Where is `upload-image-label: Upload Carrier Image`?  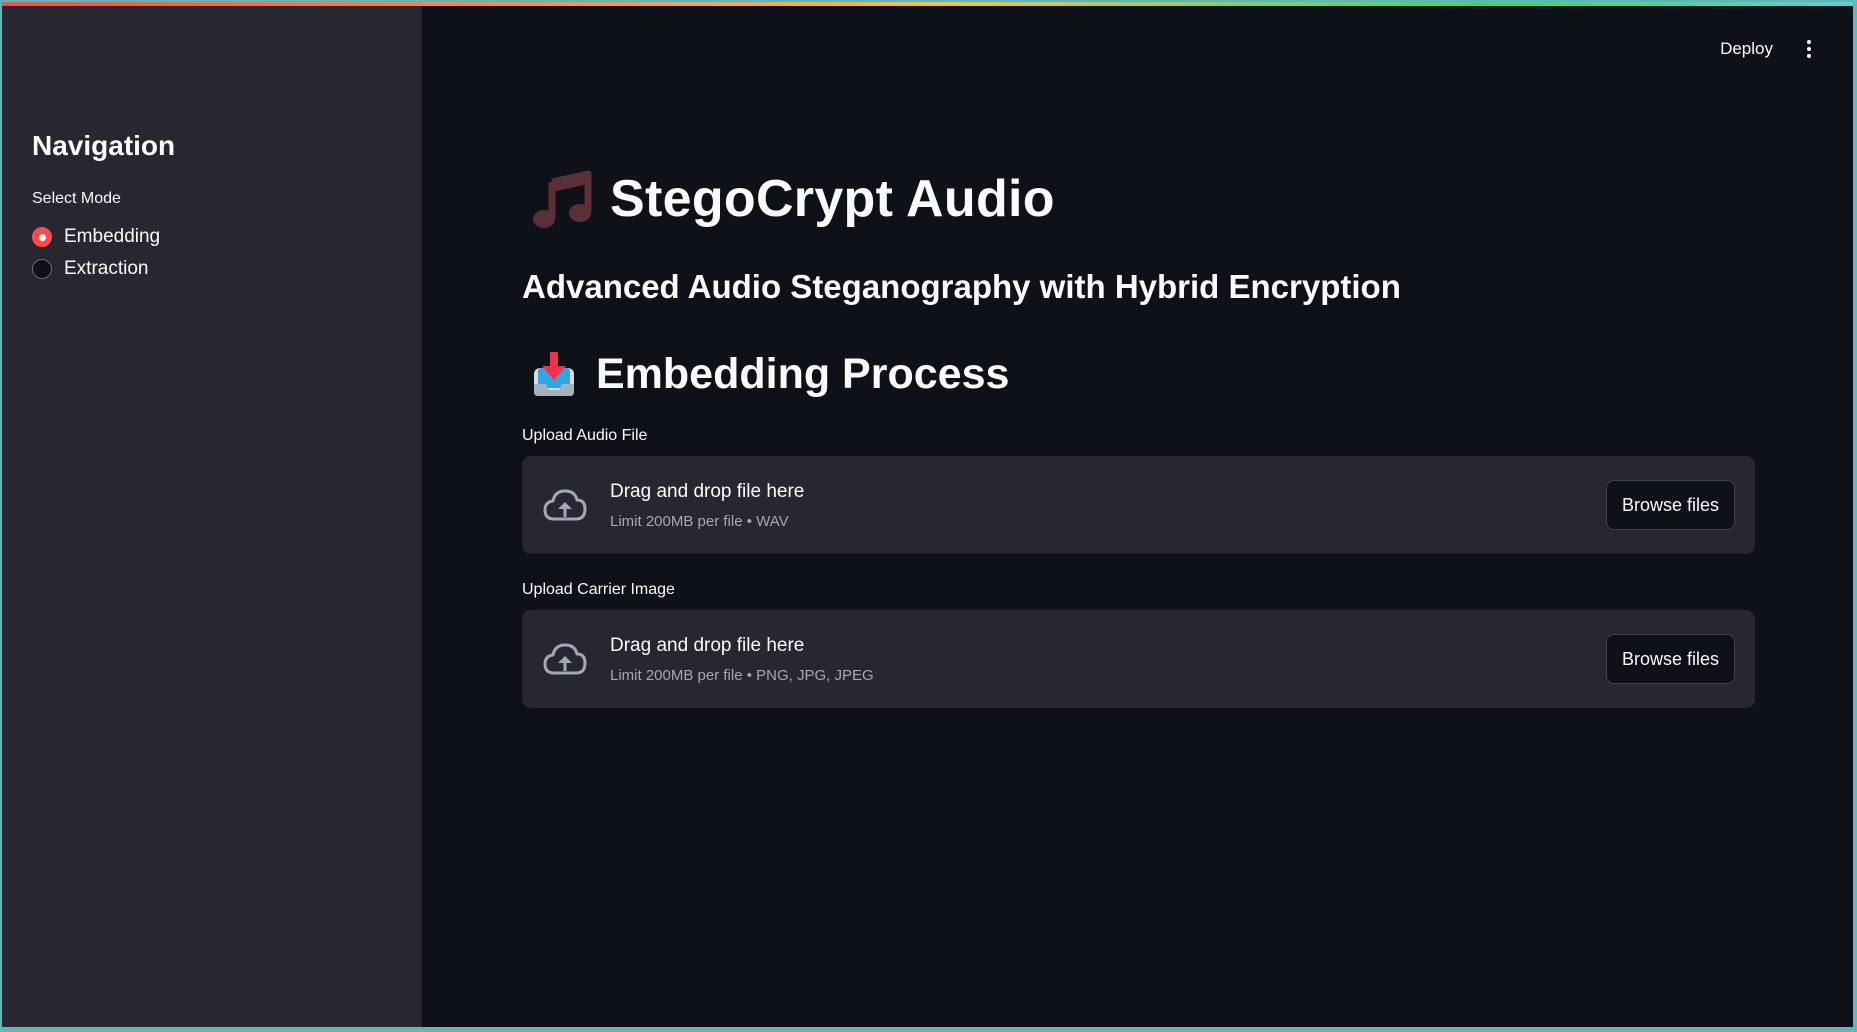
upload-image-label: Upload Carrier Image is located at coordinates (598, 589).